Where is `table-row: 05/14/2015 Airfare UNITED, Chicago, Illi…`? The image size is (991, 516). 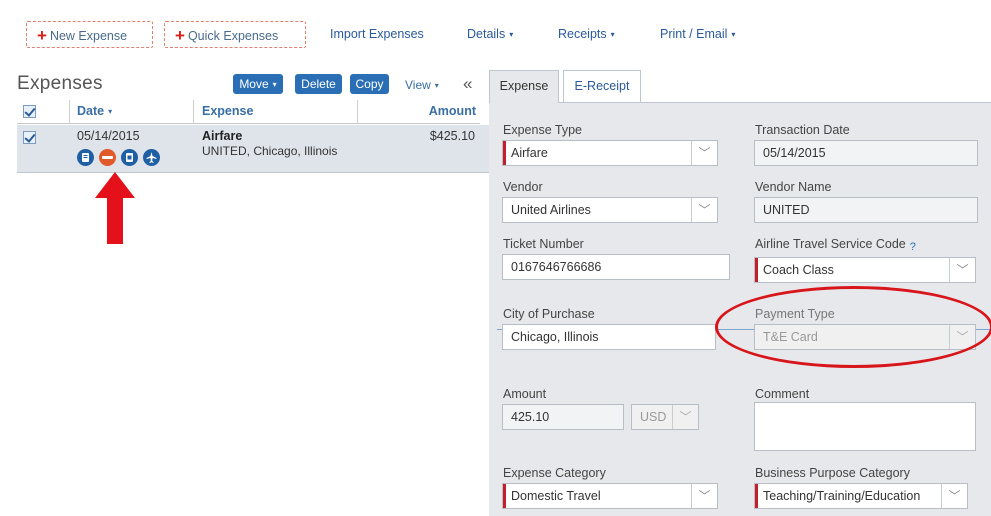 table-row: 05/14/2015 Airfare UNITED, Chicago, Illi… is located at coordinates (253, 149).